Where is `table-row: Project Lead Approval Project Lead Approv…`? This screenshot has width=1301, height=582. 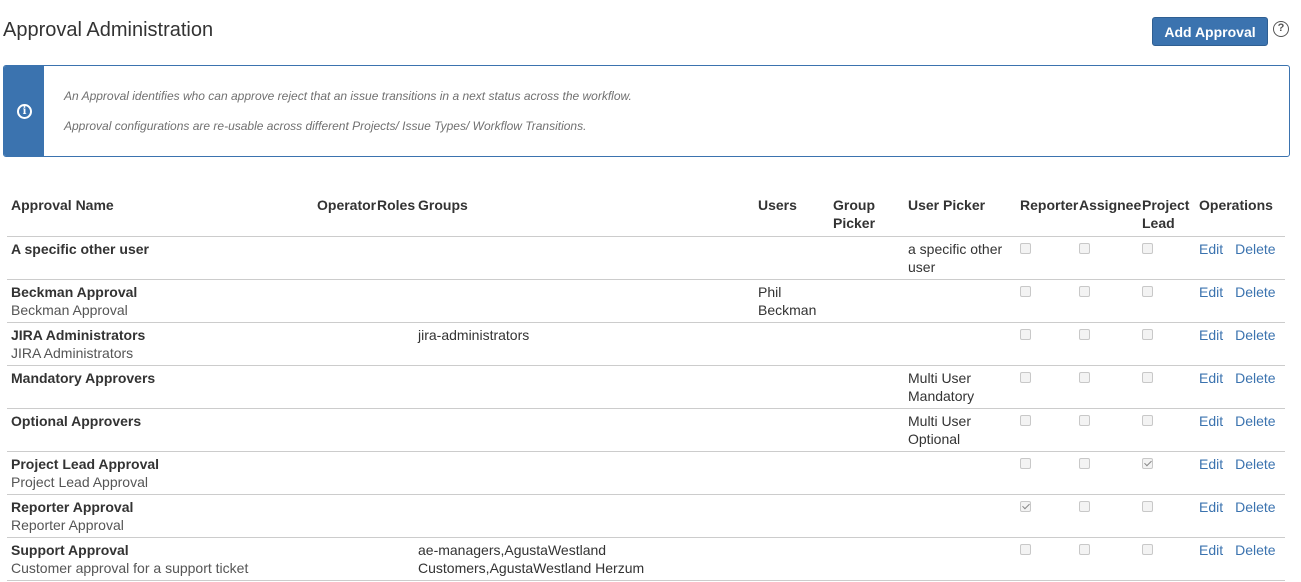 table-row: Project Lead Approval Project Lead Approv… is located at coordinates (646, 473).